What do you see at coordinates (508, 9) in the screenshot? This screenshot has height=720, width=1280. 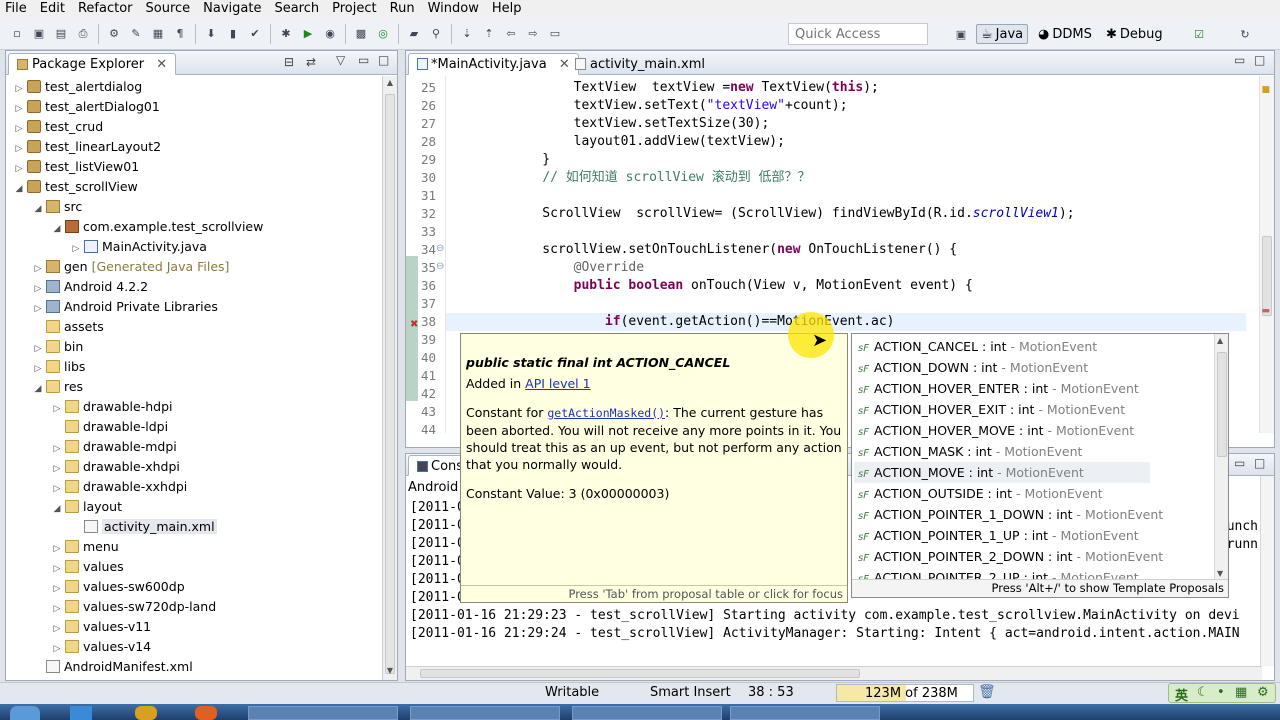 I see `menu-help: Help` at bounding box center [508, 9].